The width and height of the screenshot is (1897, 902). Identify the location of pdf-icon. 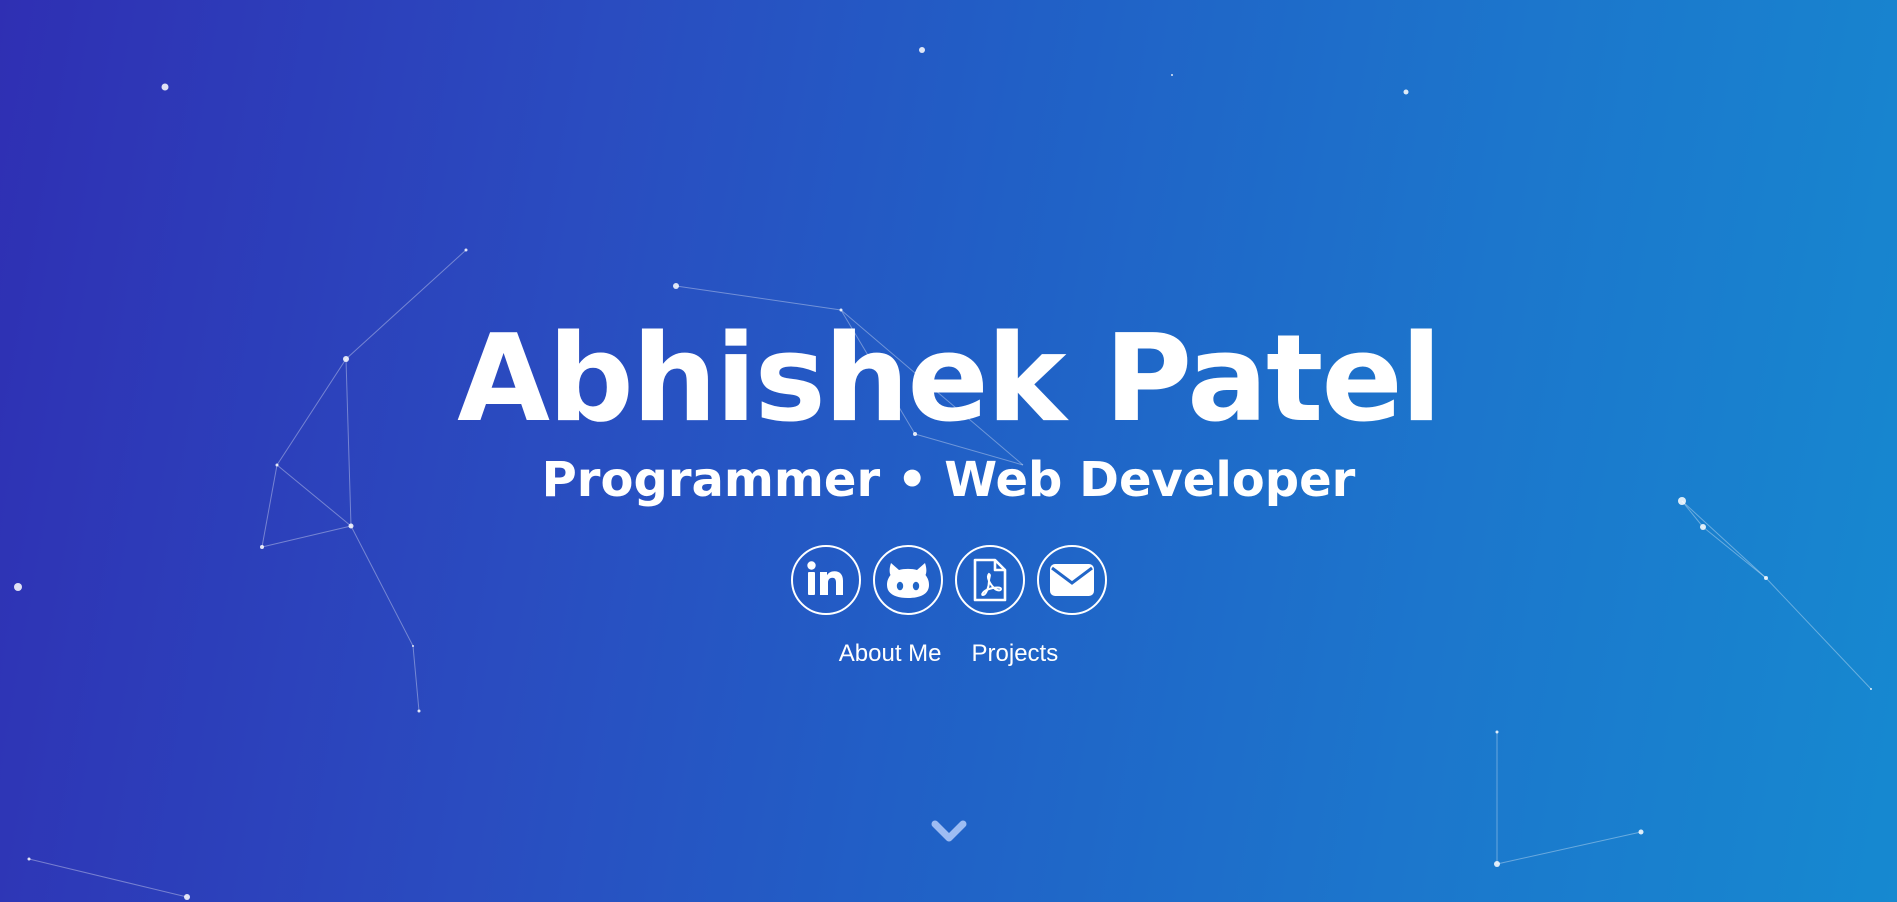
(989, 580).